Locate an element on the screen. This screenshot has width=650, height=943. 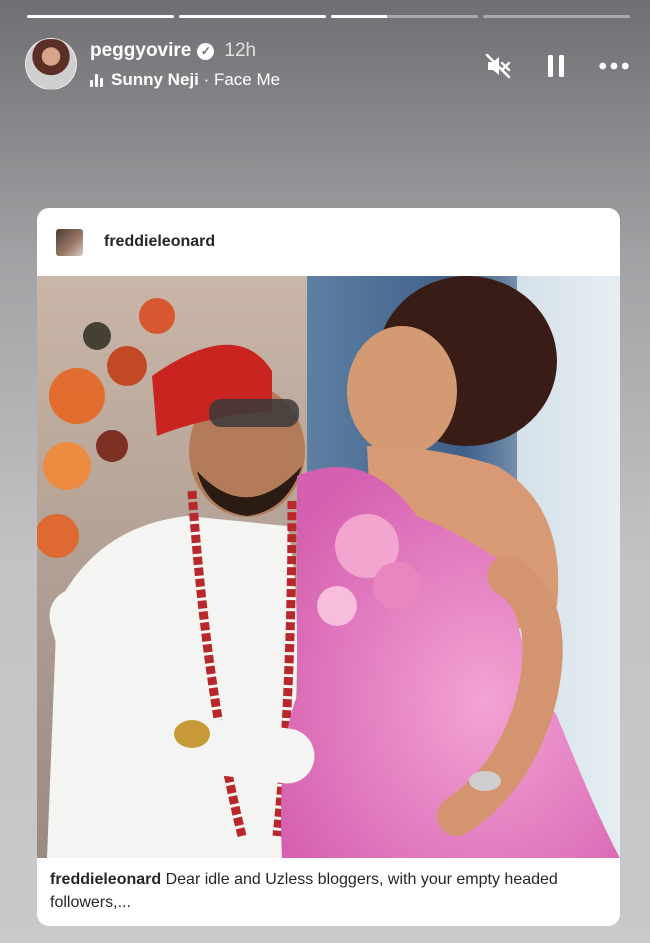
story-music-row: Sunny Neji · Face Me is located at coordinates (185, 80).